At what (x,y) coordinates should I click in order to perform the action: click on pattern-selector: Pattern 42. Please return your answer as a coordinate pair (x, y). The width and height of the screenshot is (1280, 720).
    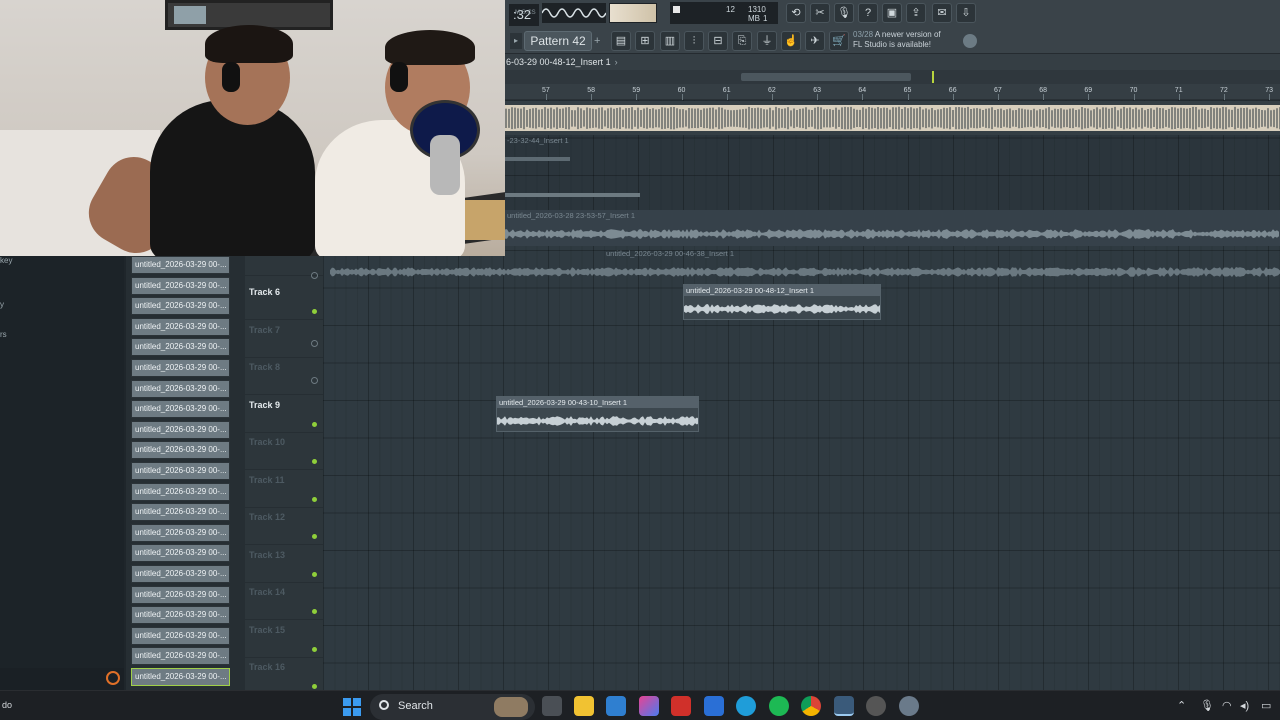
    Looking at the image, I should click on (558, 41).